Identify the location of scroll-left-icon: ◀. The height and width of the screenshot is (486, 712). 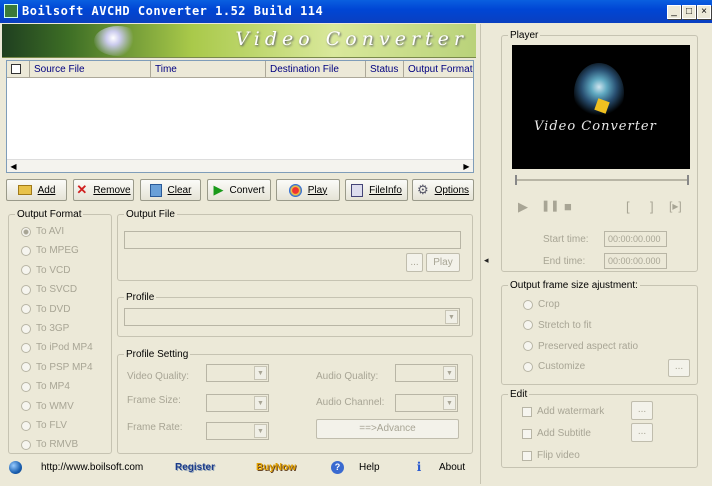
(13, 166).